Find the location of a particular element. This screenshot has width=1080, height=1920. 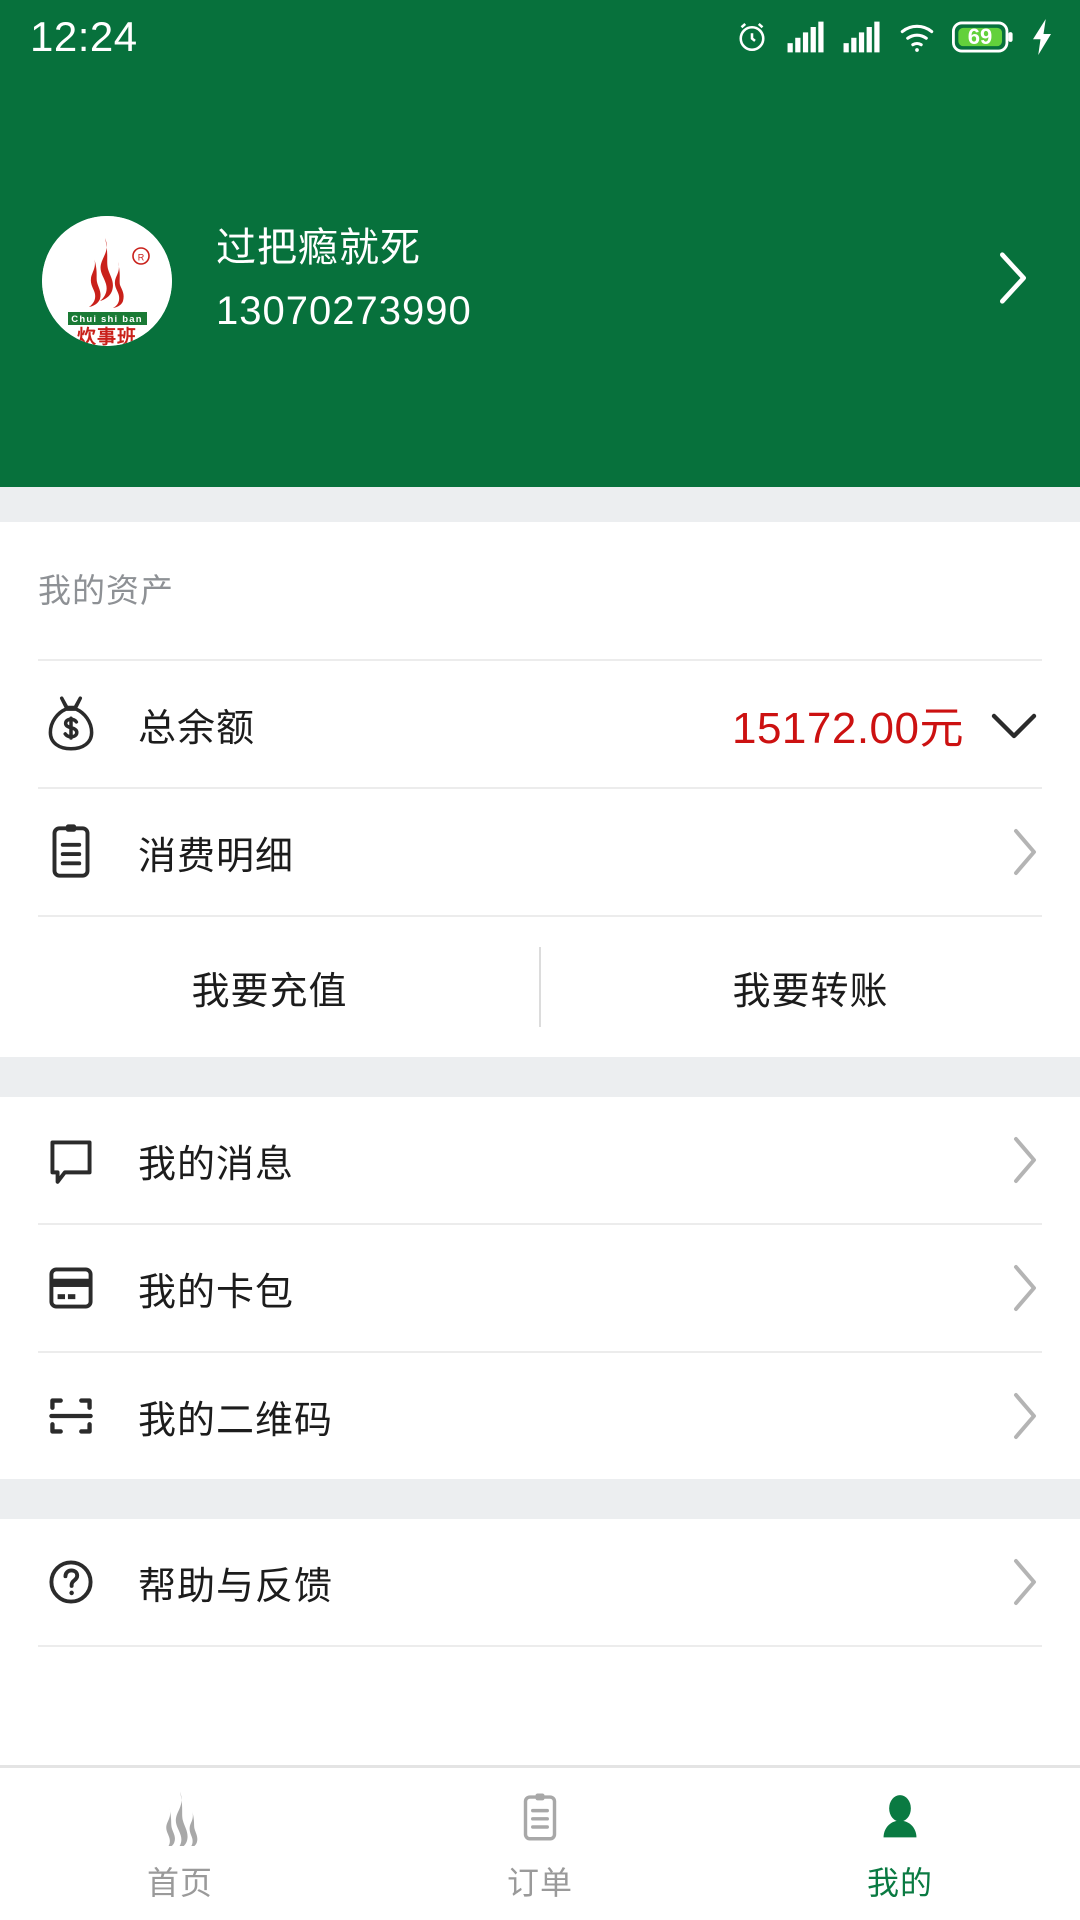

nav-item-orders: 订单 is located at coordinates (540, 1844).